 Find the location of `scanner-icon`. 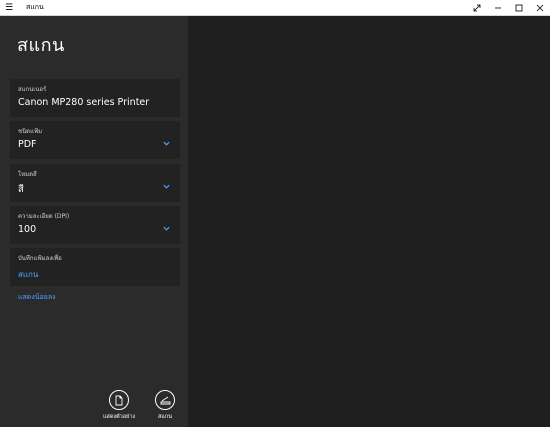

scanner-icon is located at coordinates (165, 400).